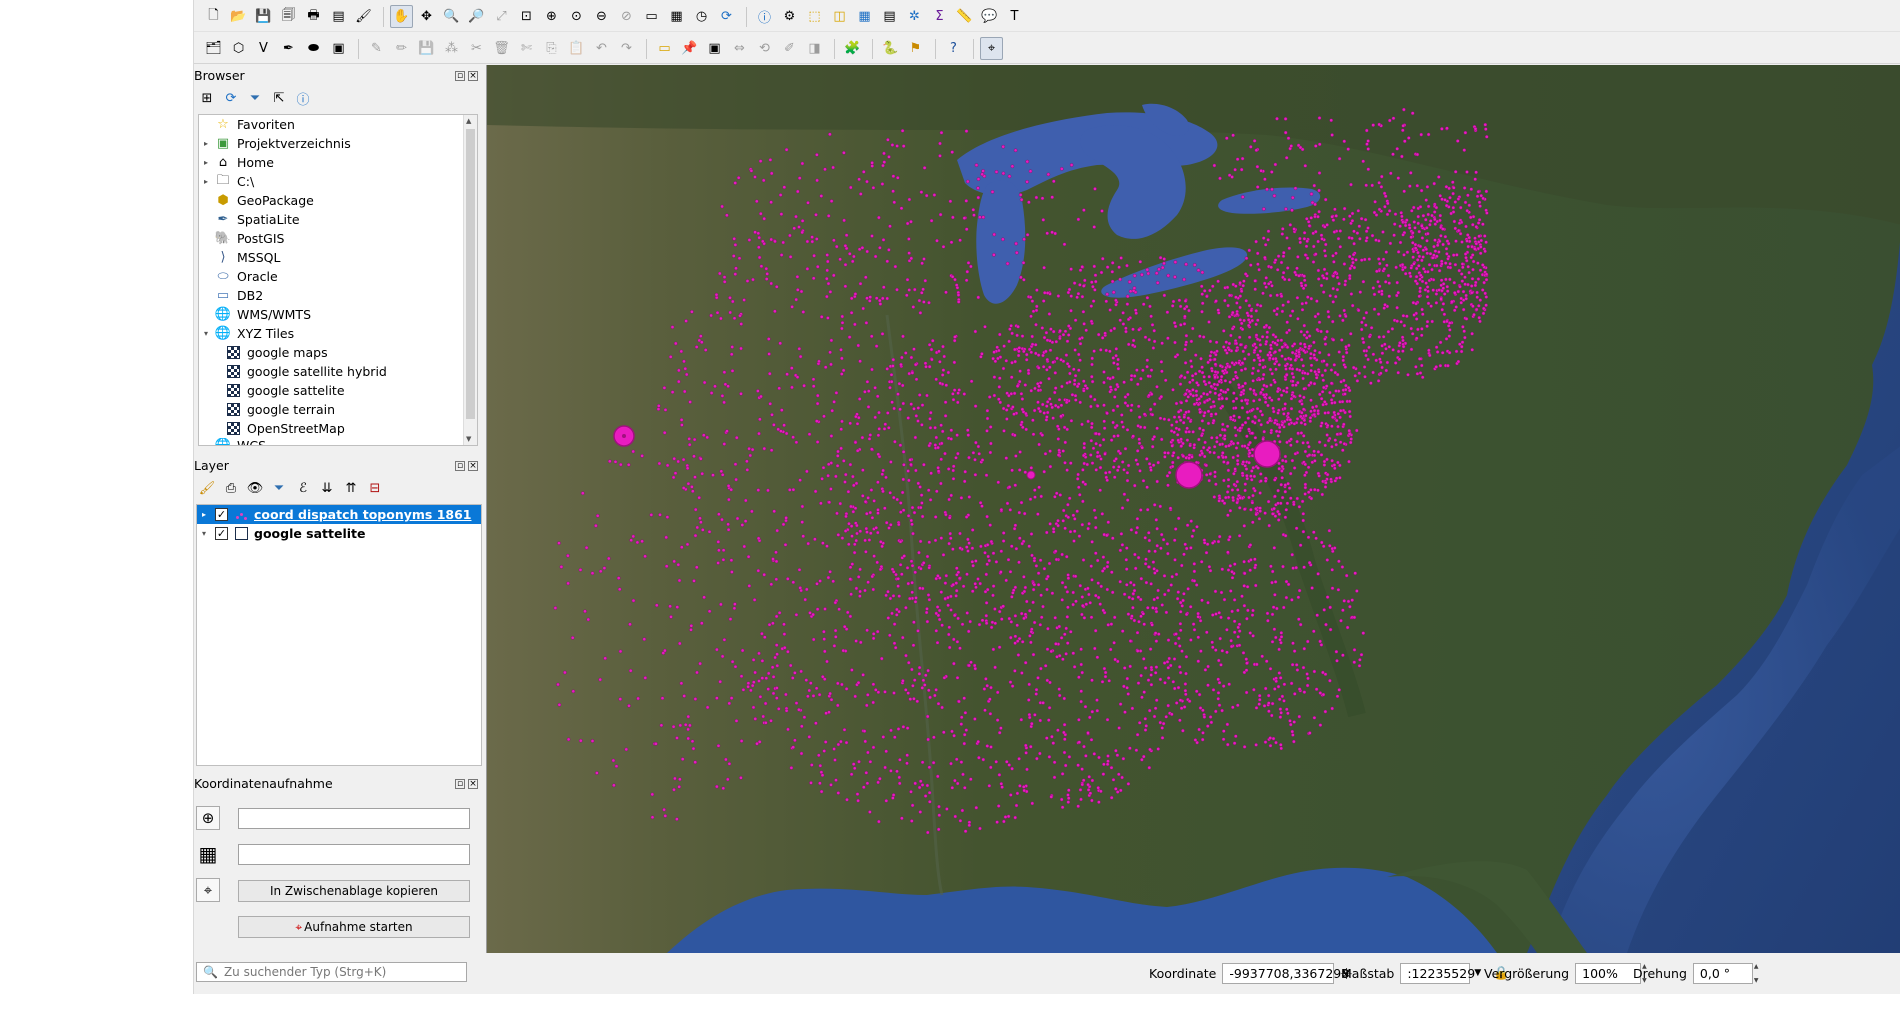 The image size is (1900, 1016). What do you see at coordinates (701, 16) in the screenshot?
I see `temporal-controller-icon: ◷` at bounding box center [701, 16].